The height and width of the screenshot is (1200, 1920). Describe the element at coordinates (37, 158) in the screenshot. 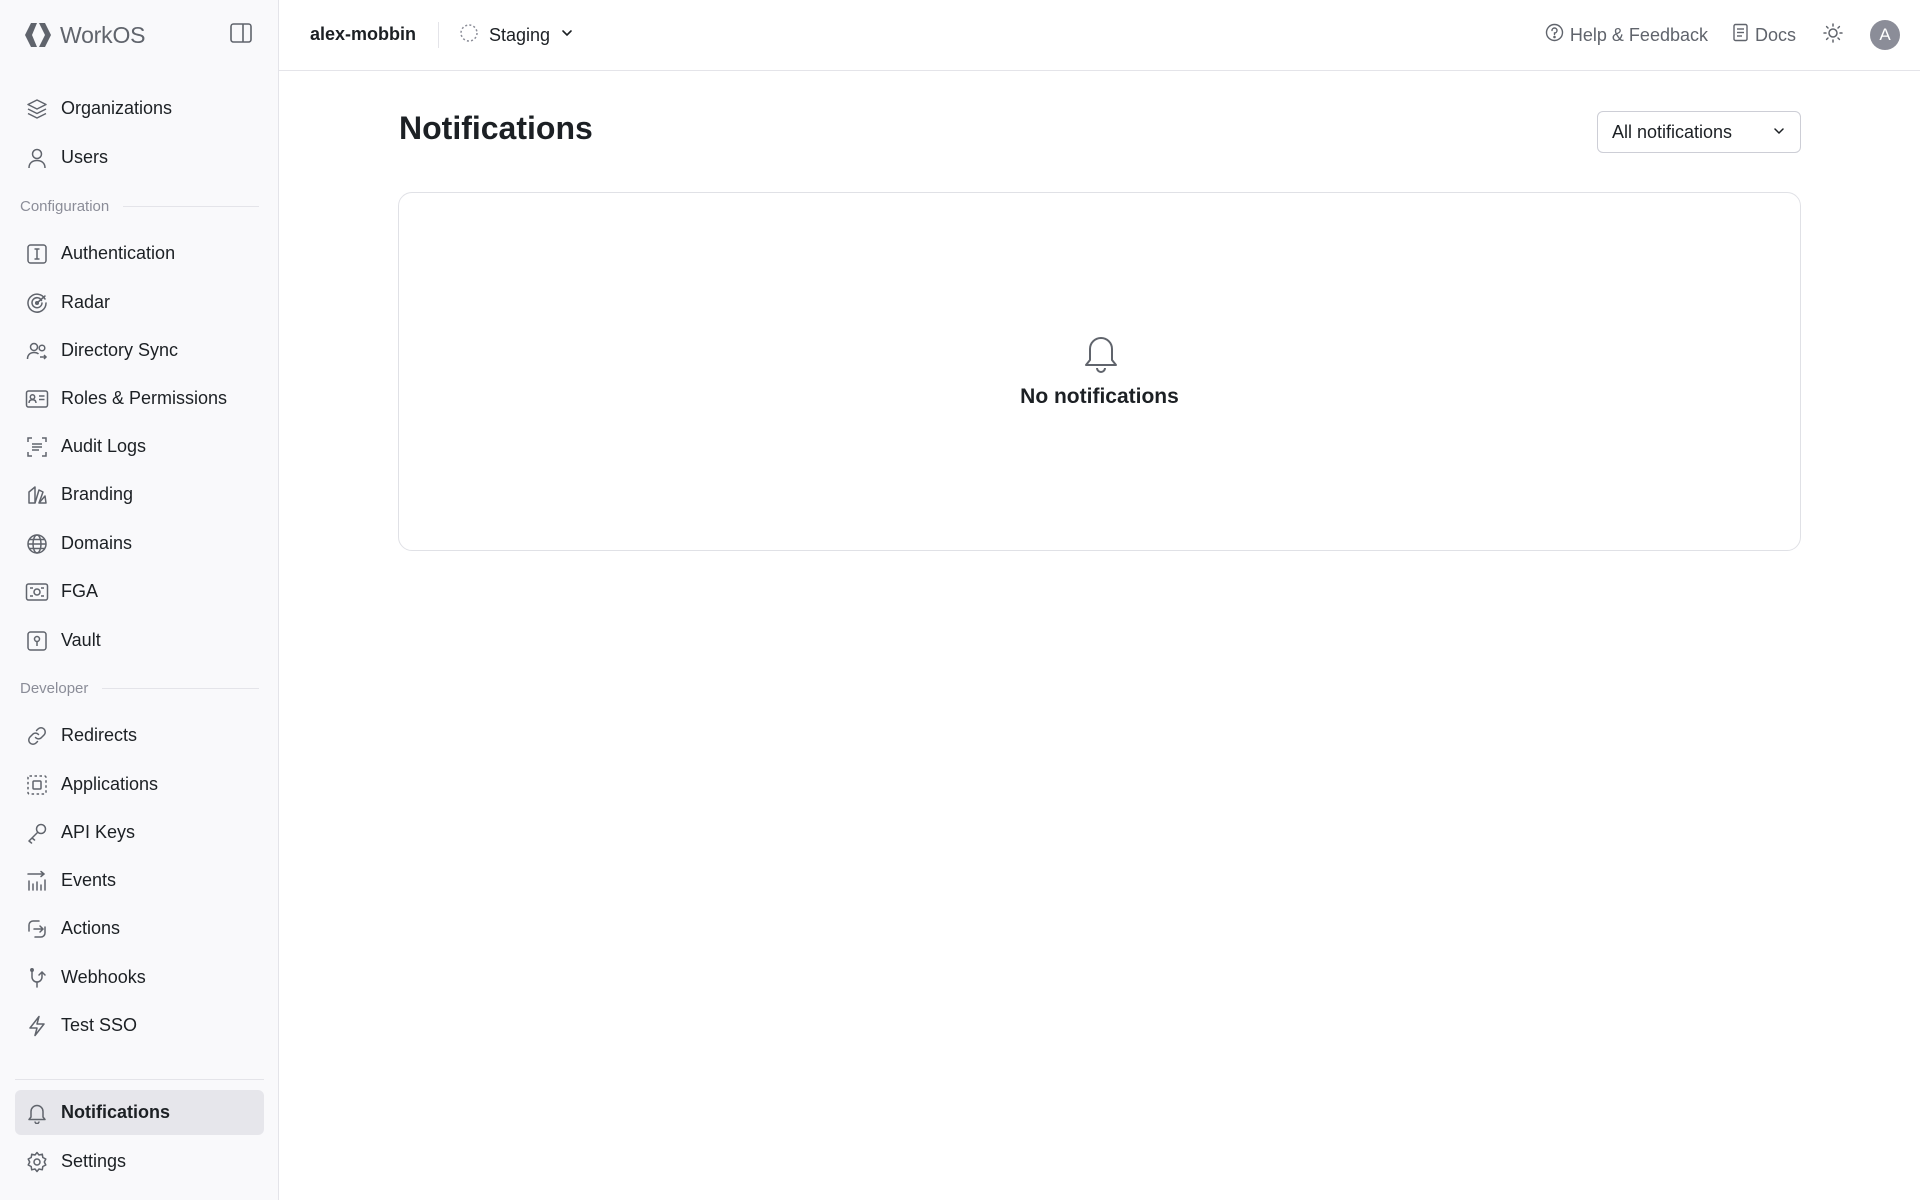

I see `user-icon` at that location.